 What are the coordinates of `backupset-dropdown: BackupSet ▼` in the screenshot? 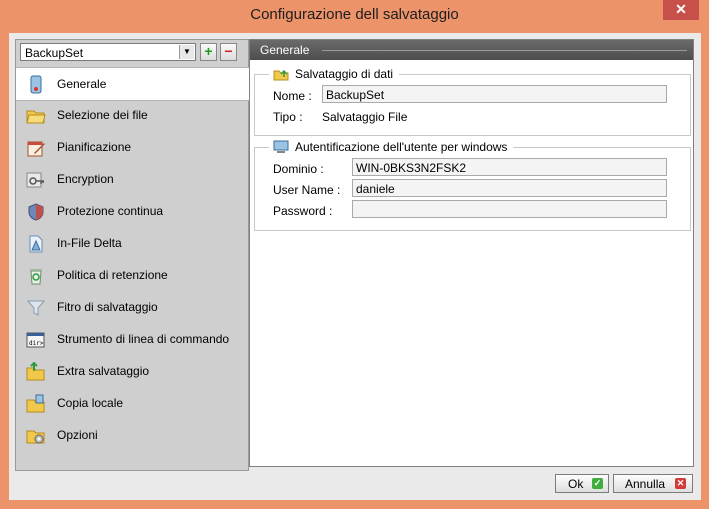 It's located at (108, 52).